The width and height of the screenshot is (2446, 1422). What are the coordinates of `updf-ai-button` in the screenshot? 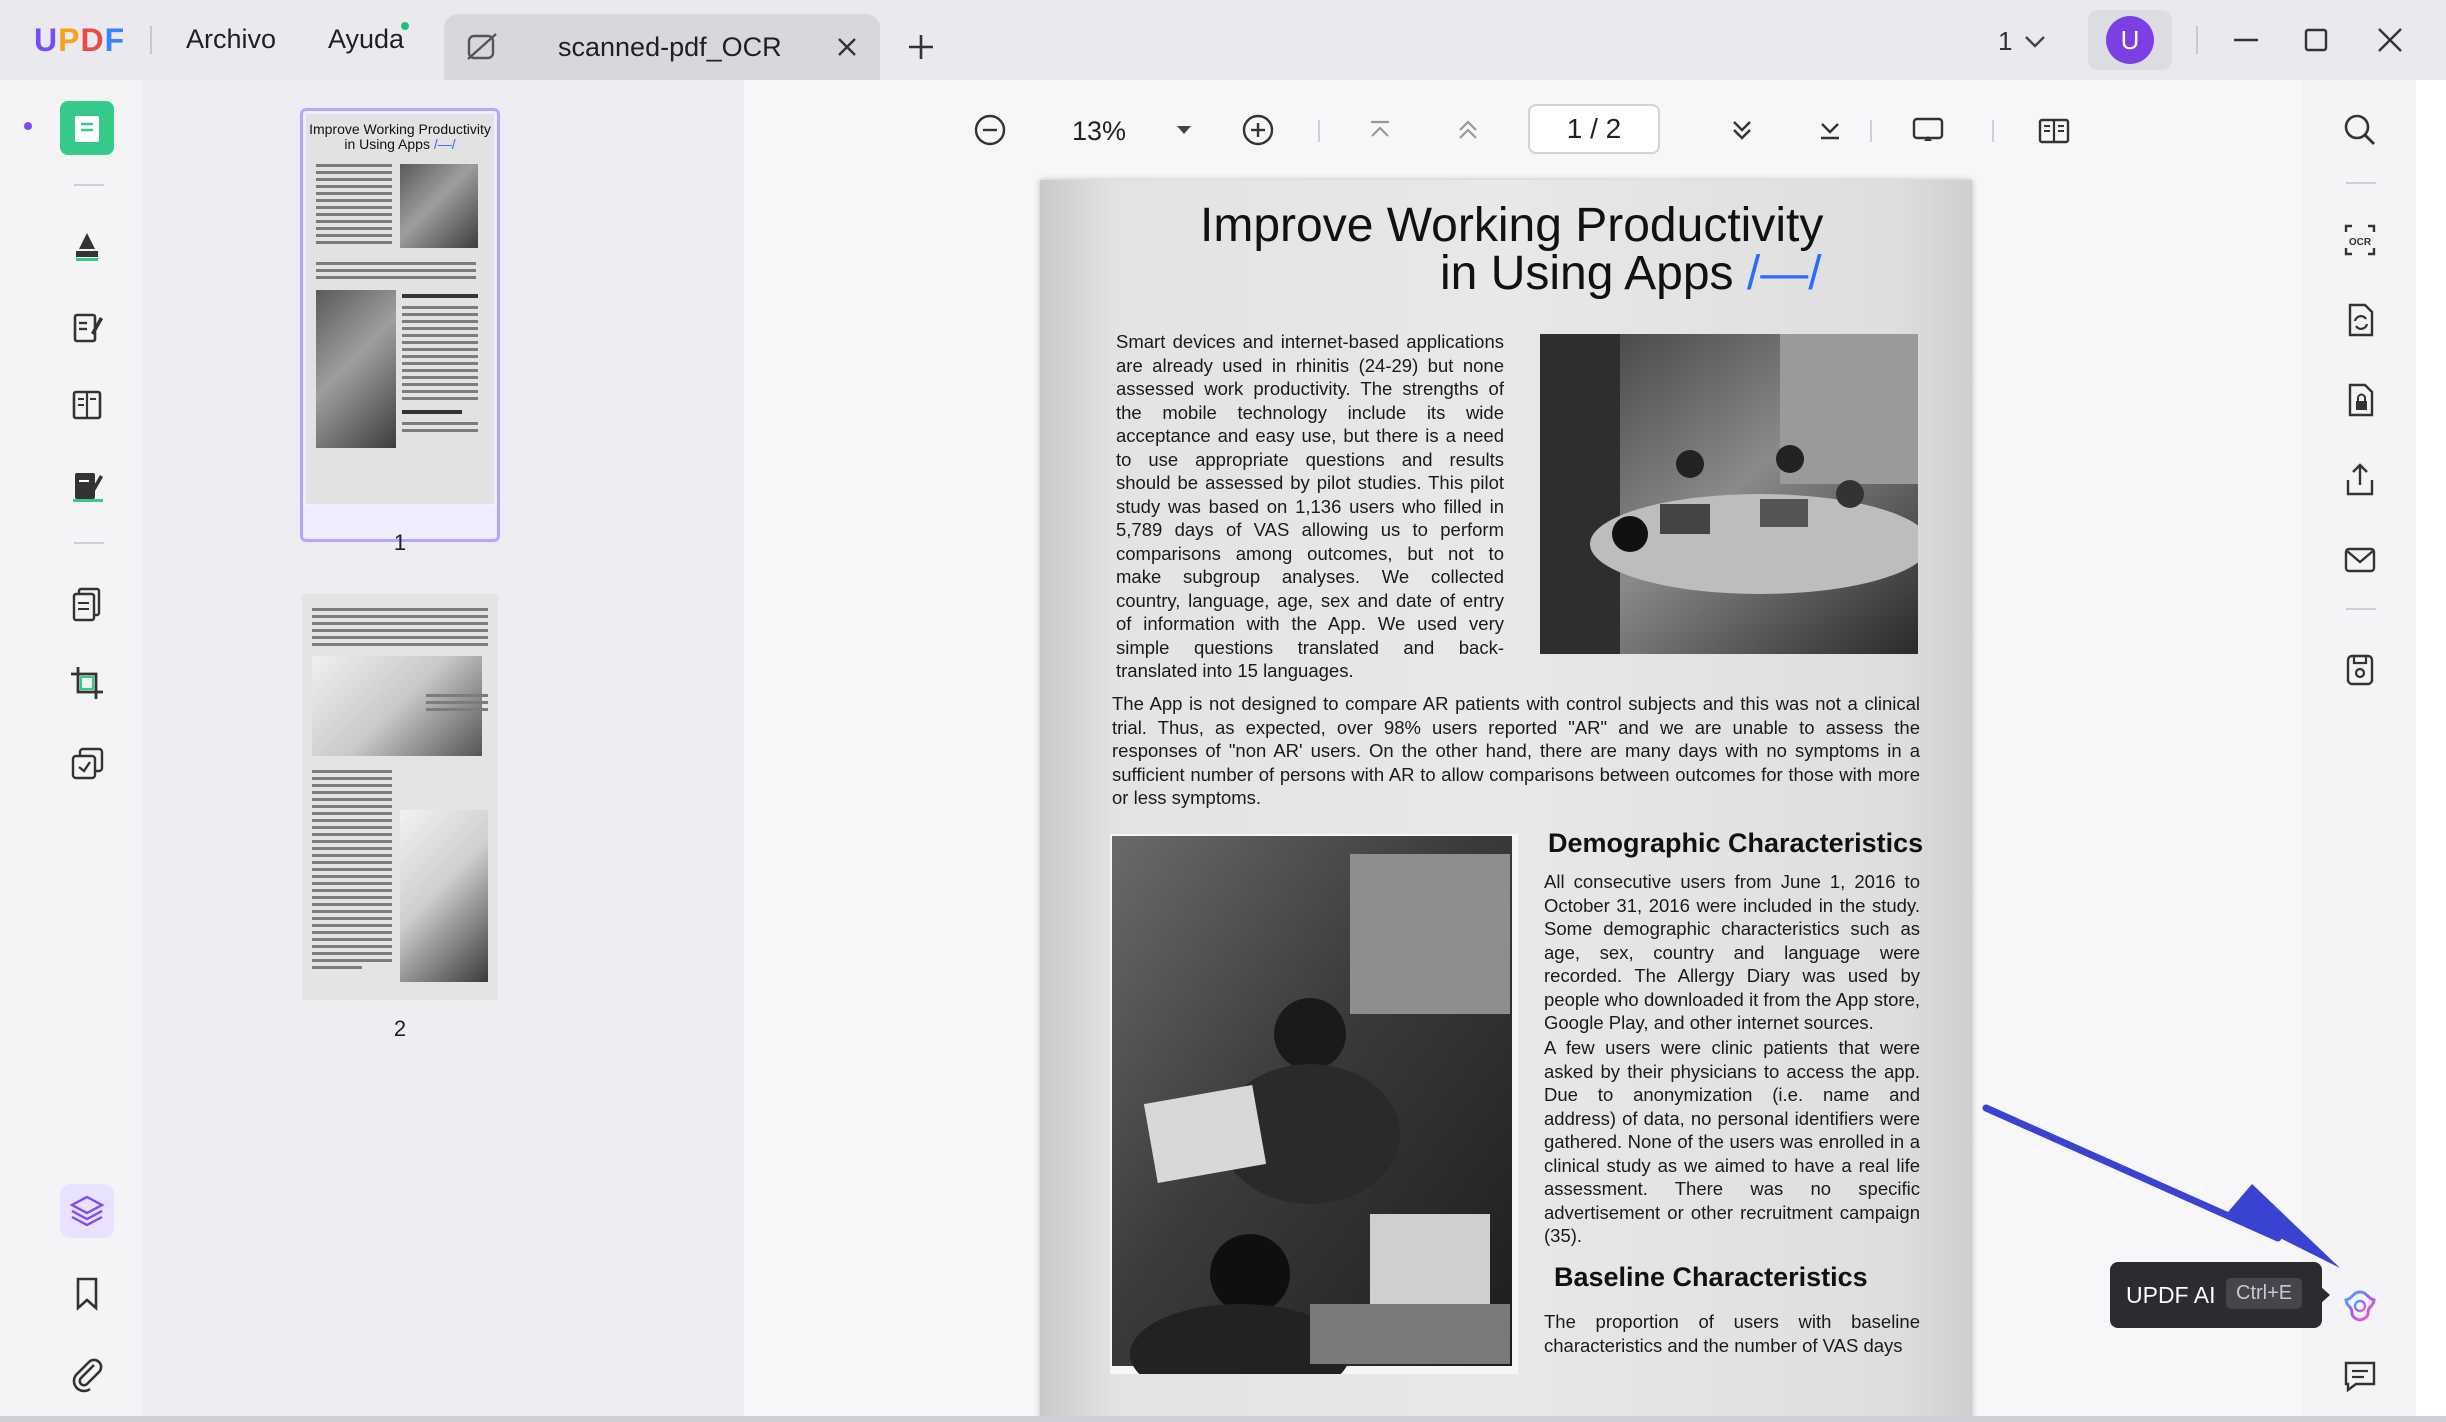 It's located at (2360, 1306).